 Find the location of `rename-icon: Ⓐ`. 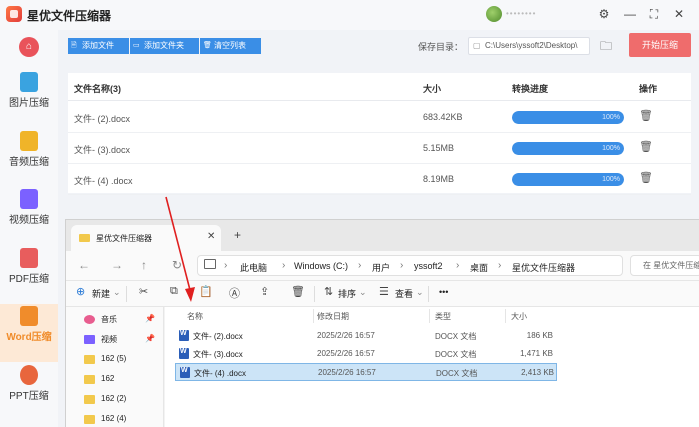

rename-icon: Ⓐ is located at coordinates (234, 293).